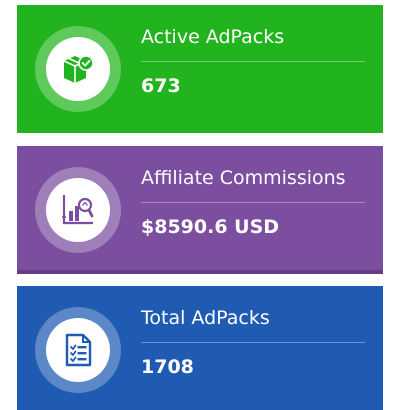 This screenshot has height=410, width=400. I want to click on card-title: Active AdPacks, so click(213, 37).